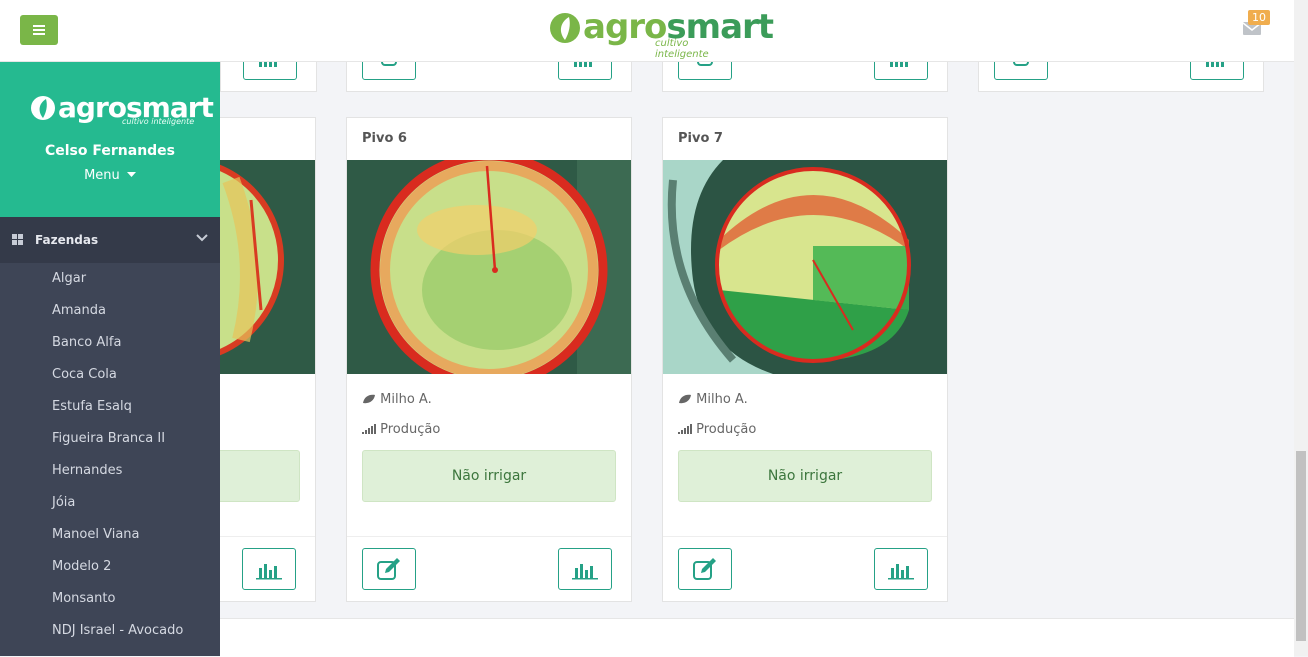 The image size is (1308, 657). What do you see at coordinates (131, 174) in the screenshot?
I see `caret-down-icon` at bounding box center [131, 174].